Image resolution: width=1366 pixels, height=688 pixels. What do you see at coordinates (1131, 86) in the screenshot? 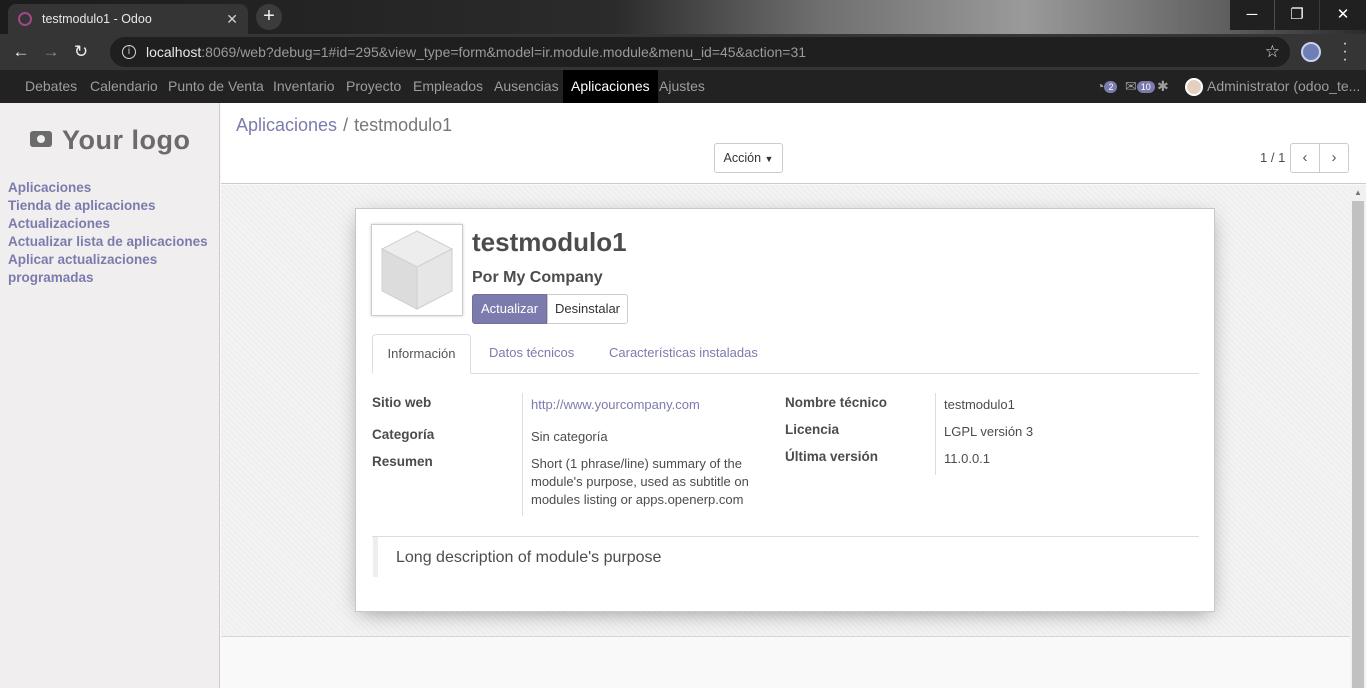
I see `chat-icon: ✉` at bounding box center [1131, 86].